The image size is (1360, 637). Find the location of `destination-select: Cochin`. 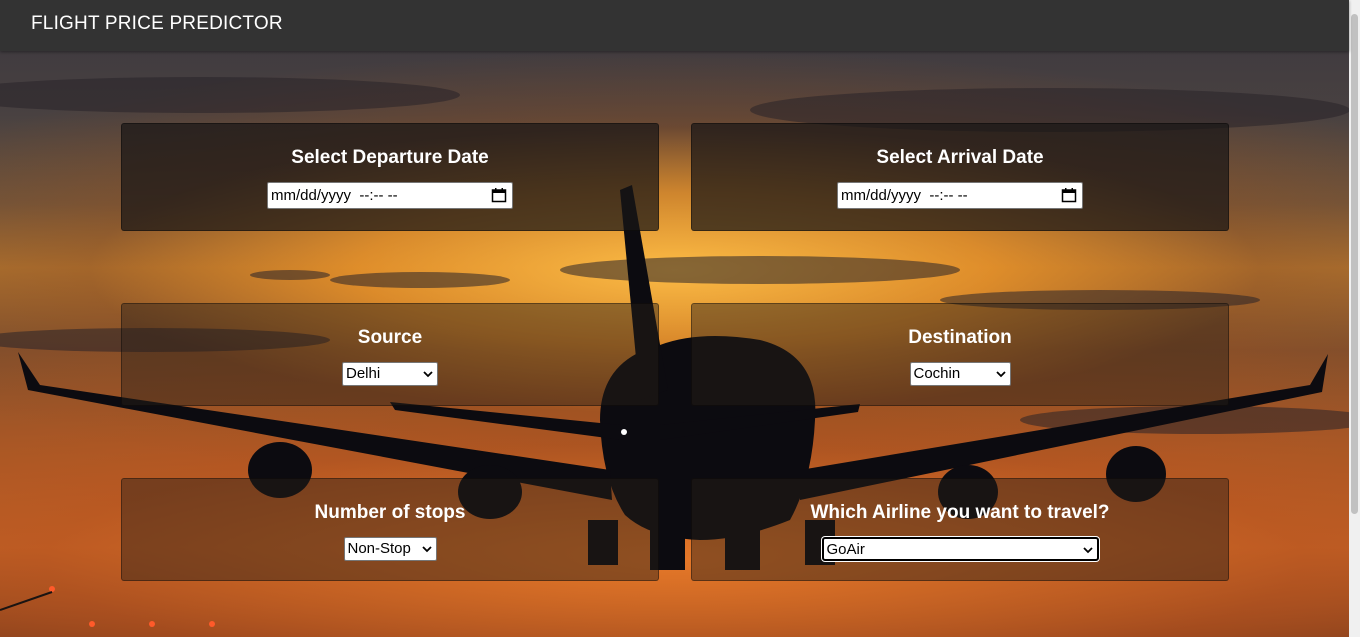

destination-select: Cochin is located at coordinates (960, 374).